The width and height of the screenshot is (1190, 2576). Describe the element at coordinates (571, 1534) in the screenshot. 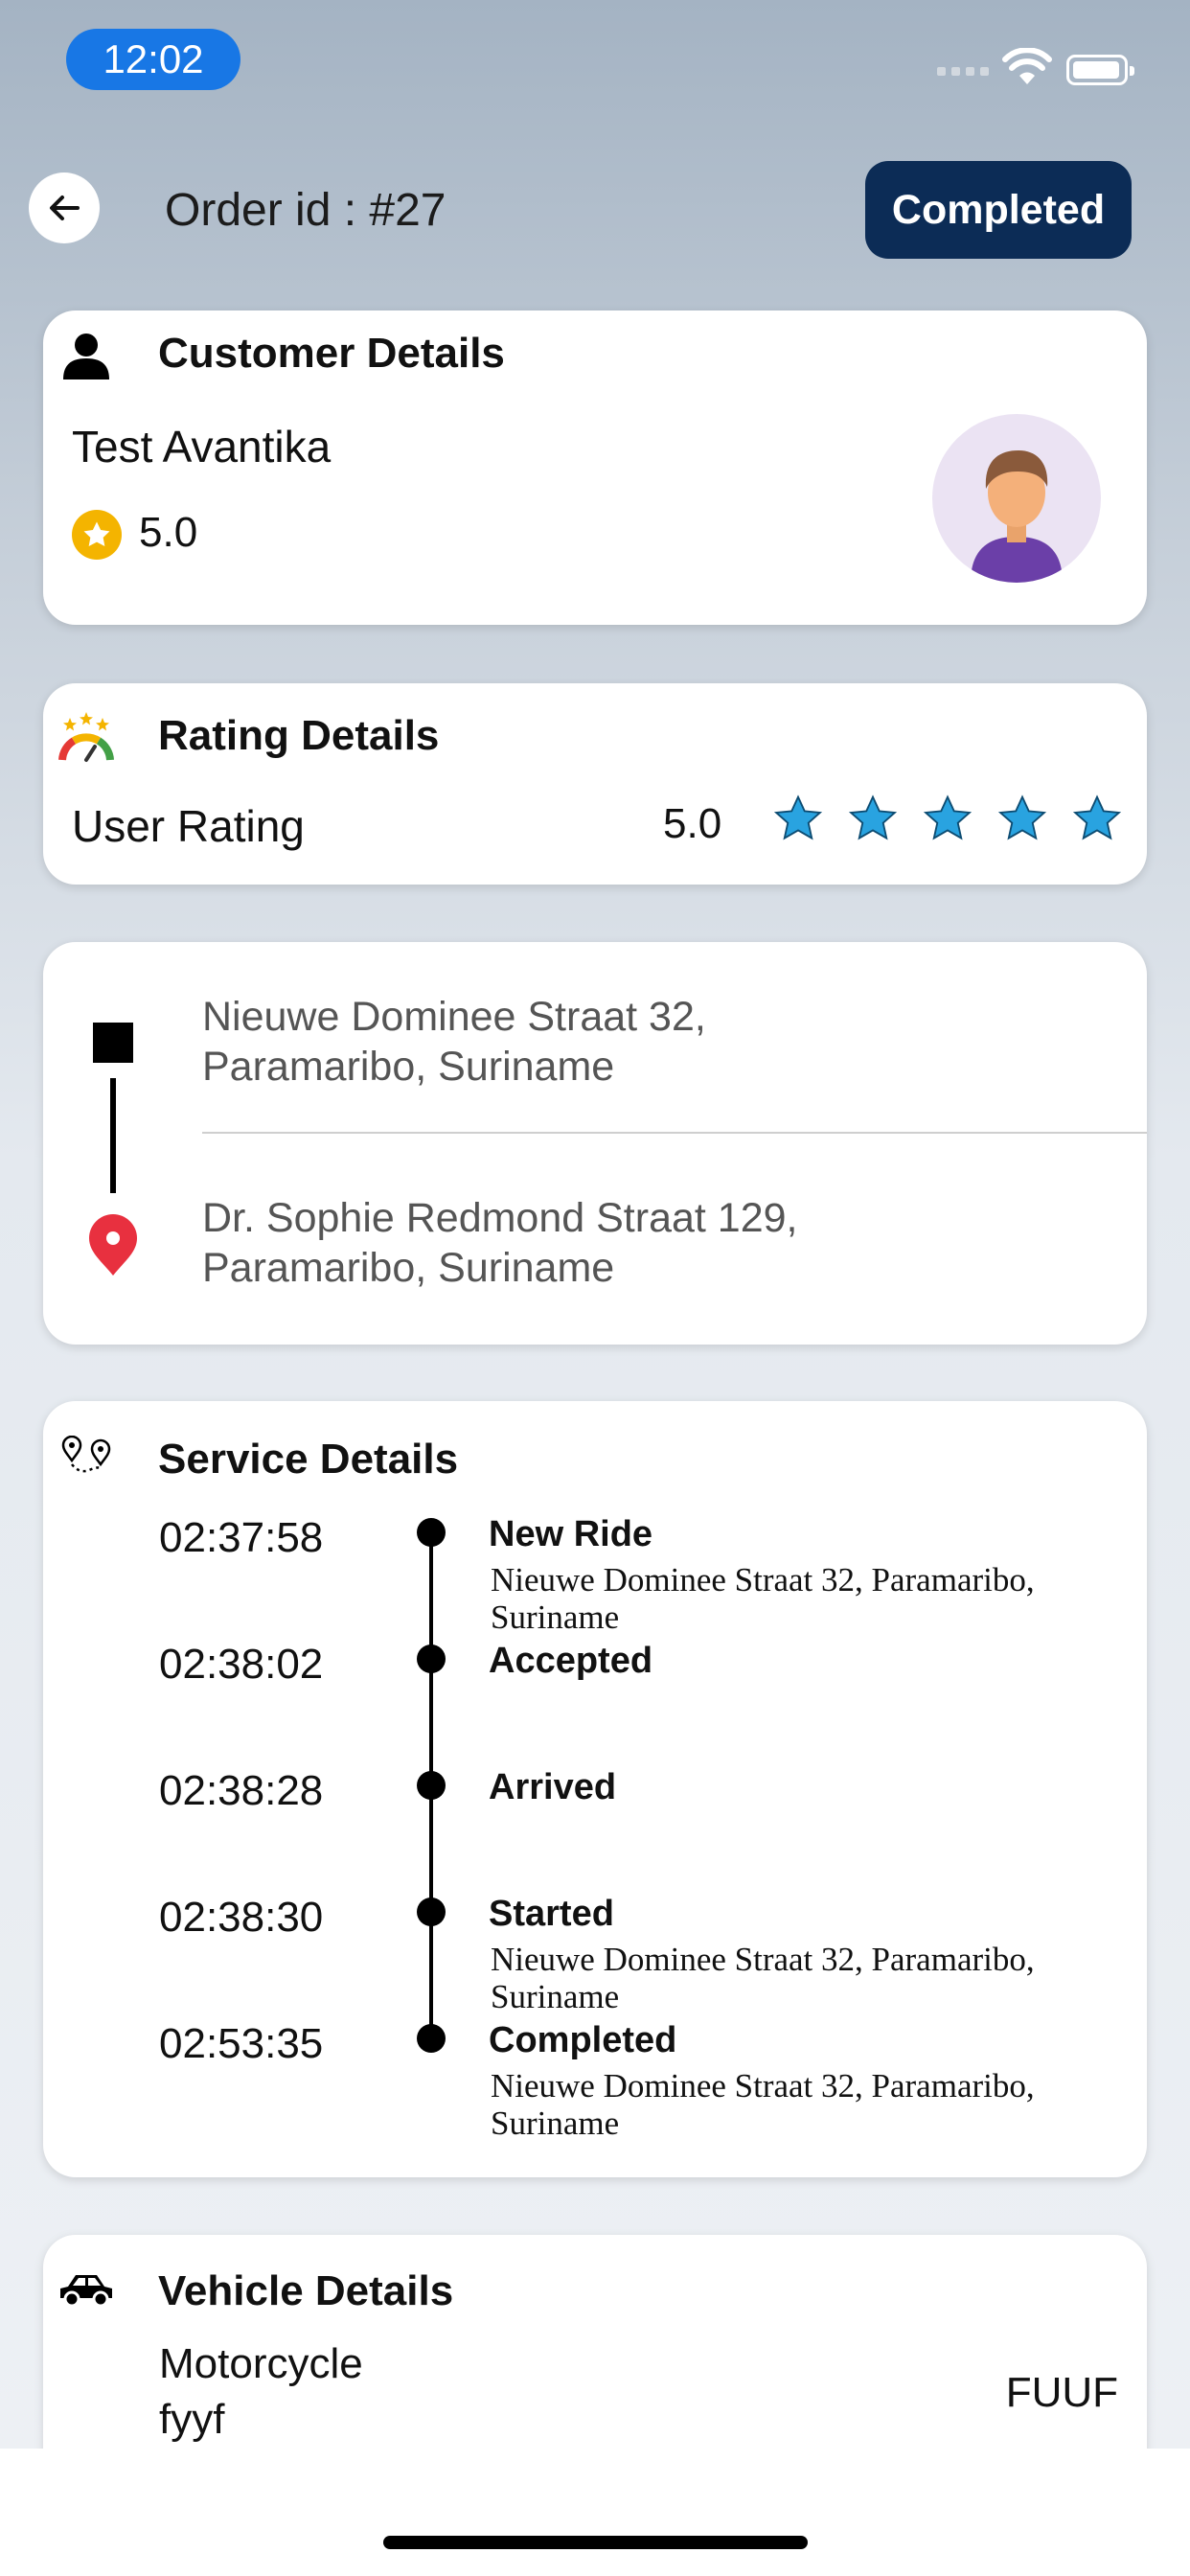

I see `timeline-title: New Ride` at that location.